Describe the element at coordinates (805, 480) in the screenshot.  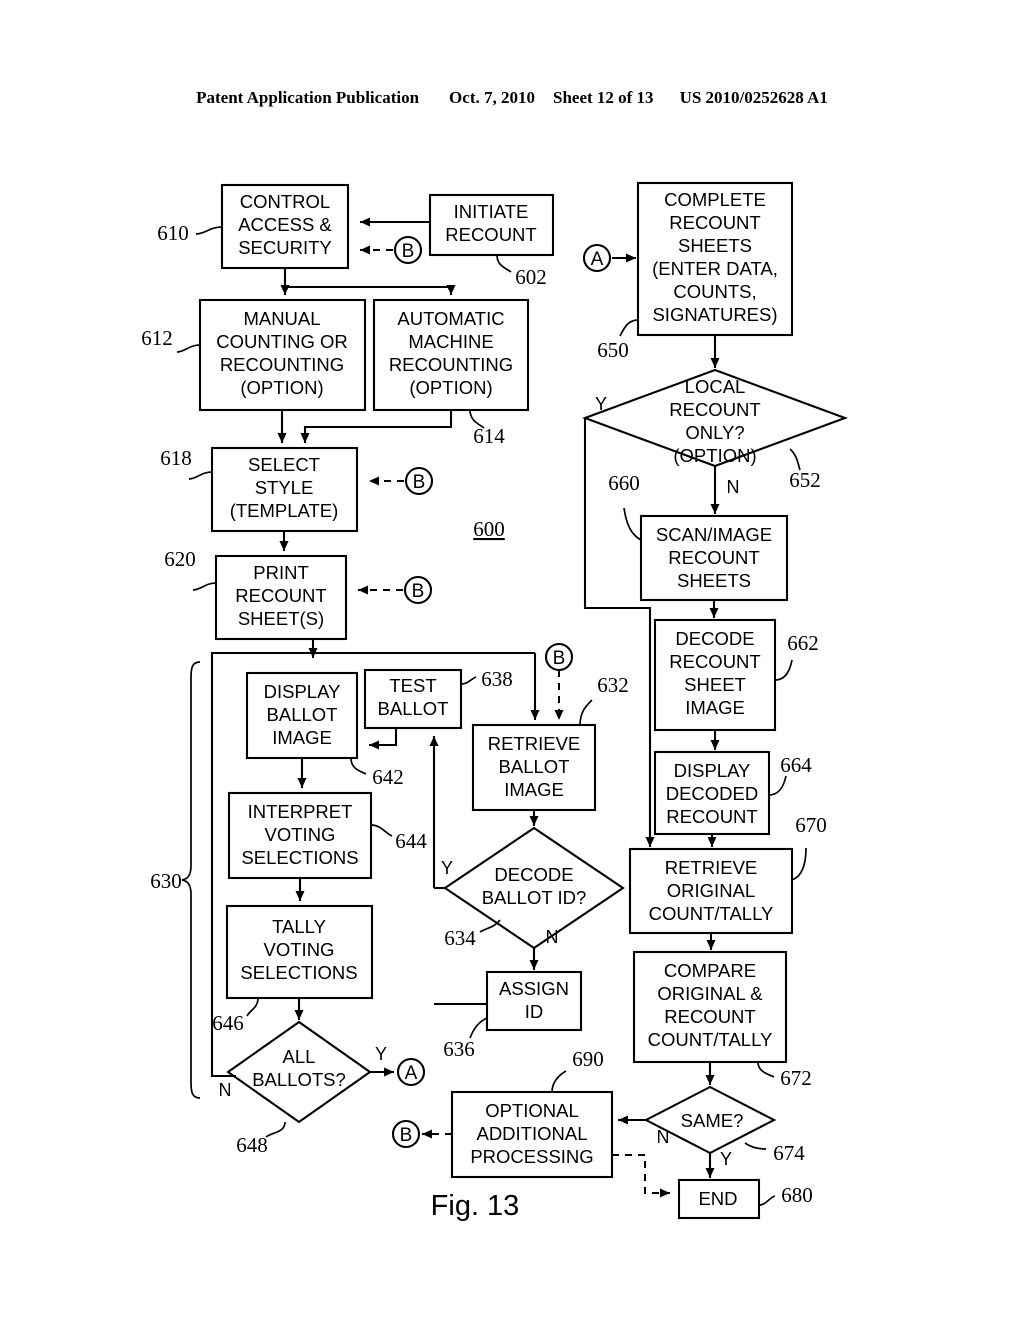
I see `ref-652: 652` at that location.